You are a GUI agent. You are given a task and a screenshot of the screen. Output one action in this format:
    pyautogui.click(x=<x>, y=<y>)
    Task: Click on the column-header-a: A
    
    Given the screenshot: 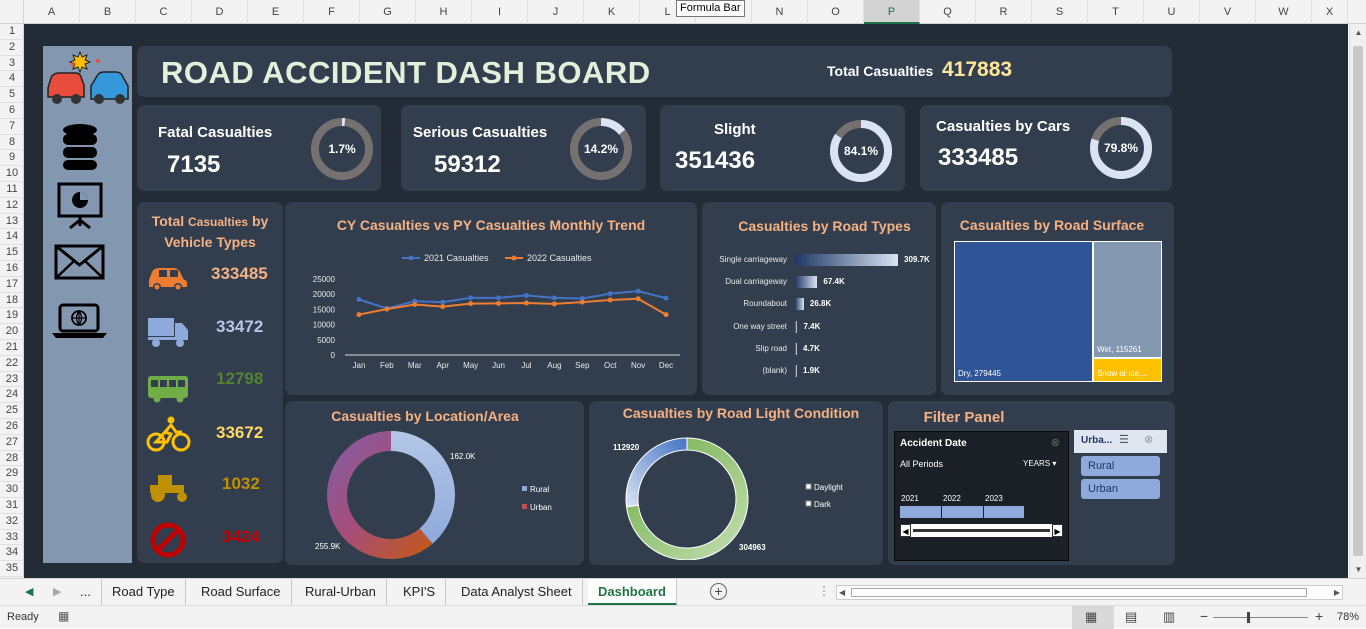 What is the action you would take?
    pyautogui.click(x=52, y=12)
    